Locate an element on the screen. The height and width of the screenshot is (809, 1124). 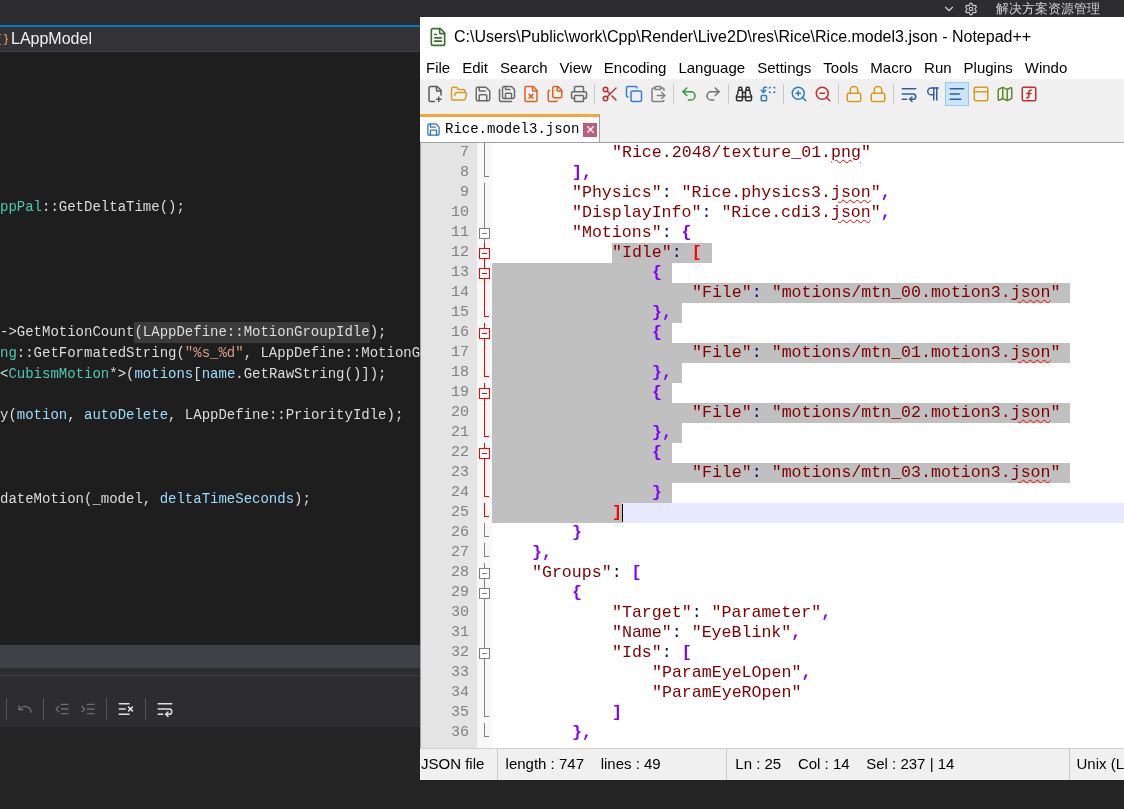
close-icon is located at coordinates (590, 129).